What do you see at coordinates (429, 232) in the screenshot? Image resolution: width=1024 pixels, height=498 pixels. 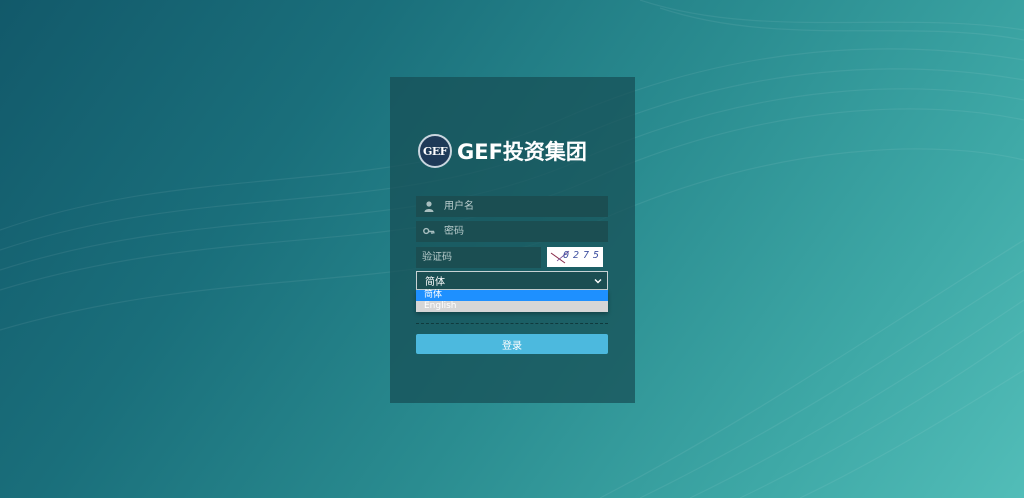 I see `key-icon` at bounding box center [429, 232].